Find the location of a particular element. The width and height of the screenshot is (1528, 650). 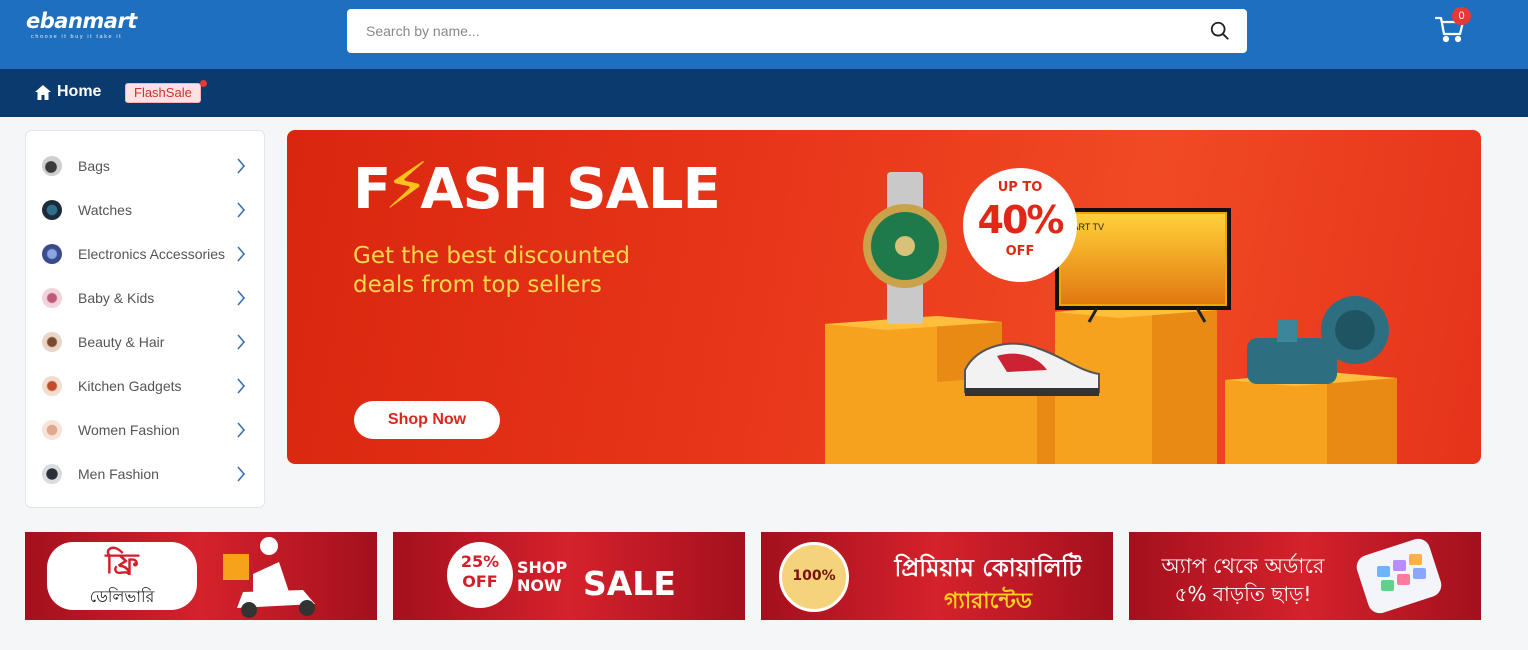

hero-title: F⚡ASH SALE is located at coordinates (537, 187).